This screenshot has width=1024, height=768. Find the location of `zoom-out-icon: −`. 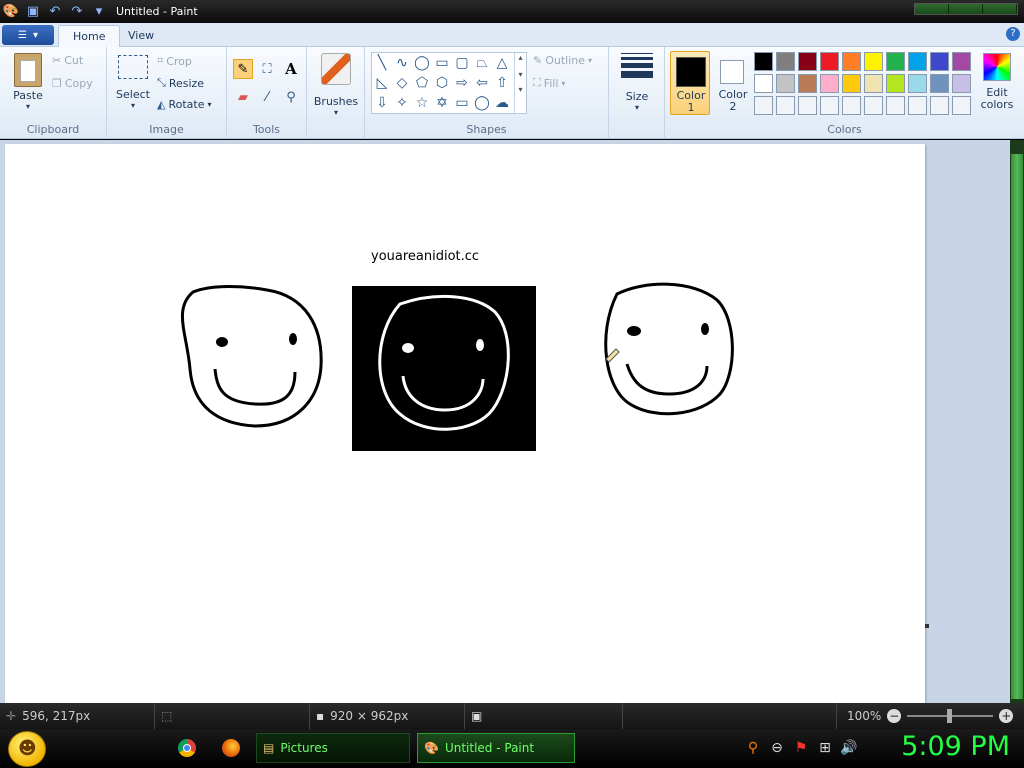

zoom-out-icon: − is located at coordinates (894, 716).